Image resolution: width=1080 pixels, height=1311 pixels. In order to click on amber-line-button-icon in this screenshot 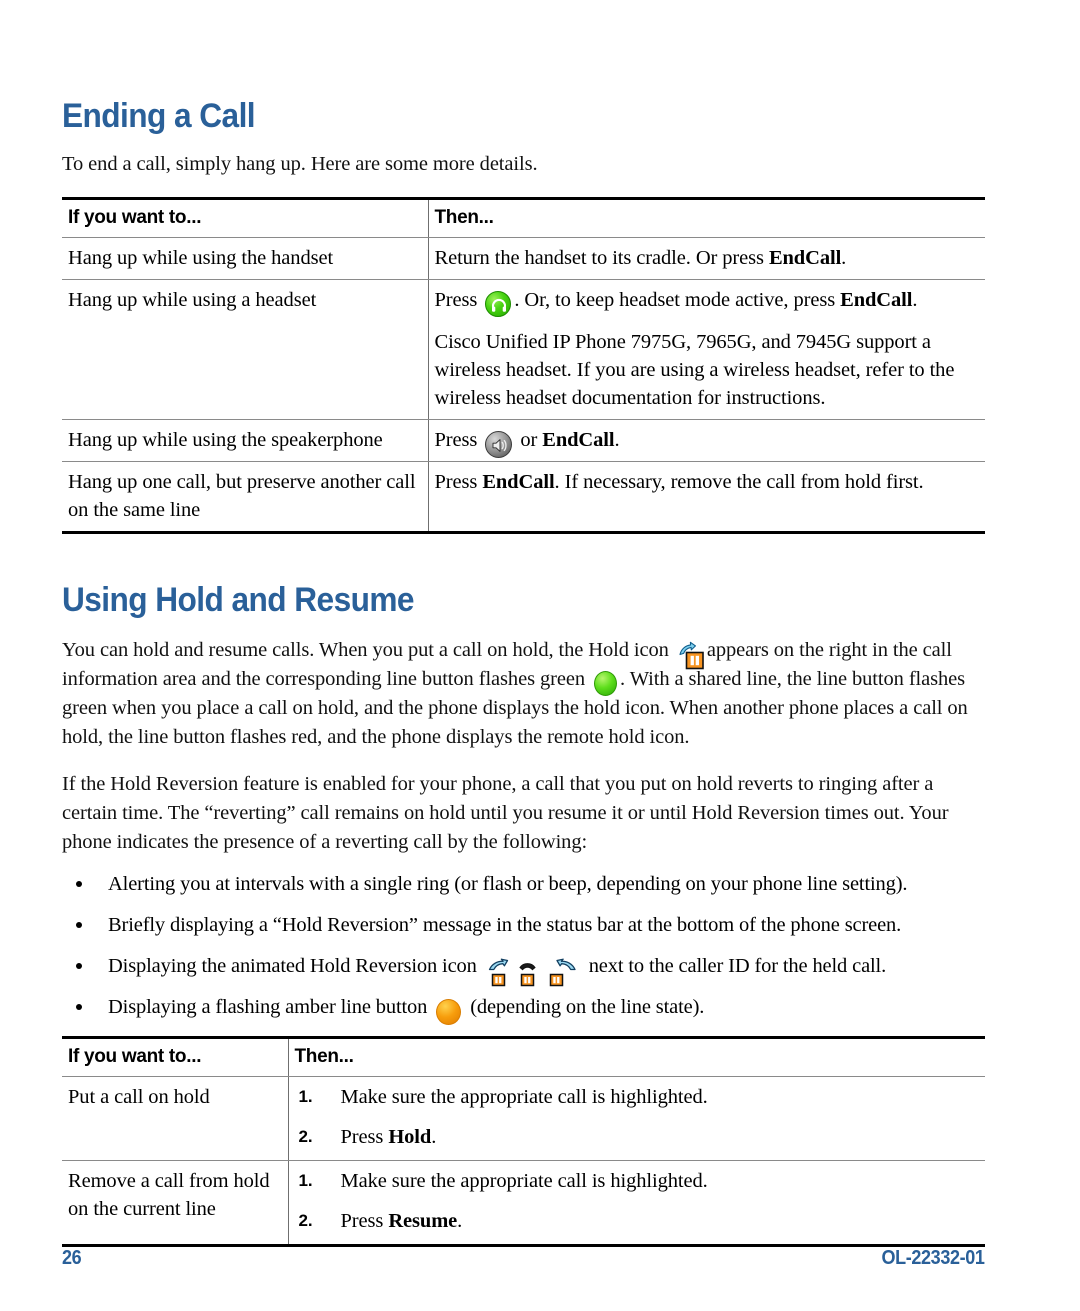, I will do `click(449, 1011)`.